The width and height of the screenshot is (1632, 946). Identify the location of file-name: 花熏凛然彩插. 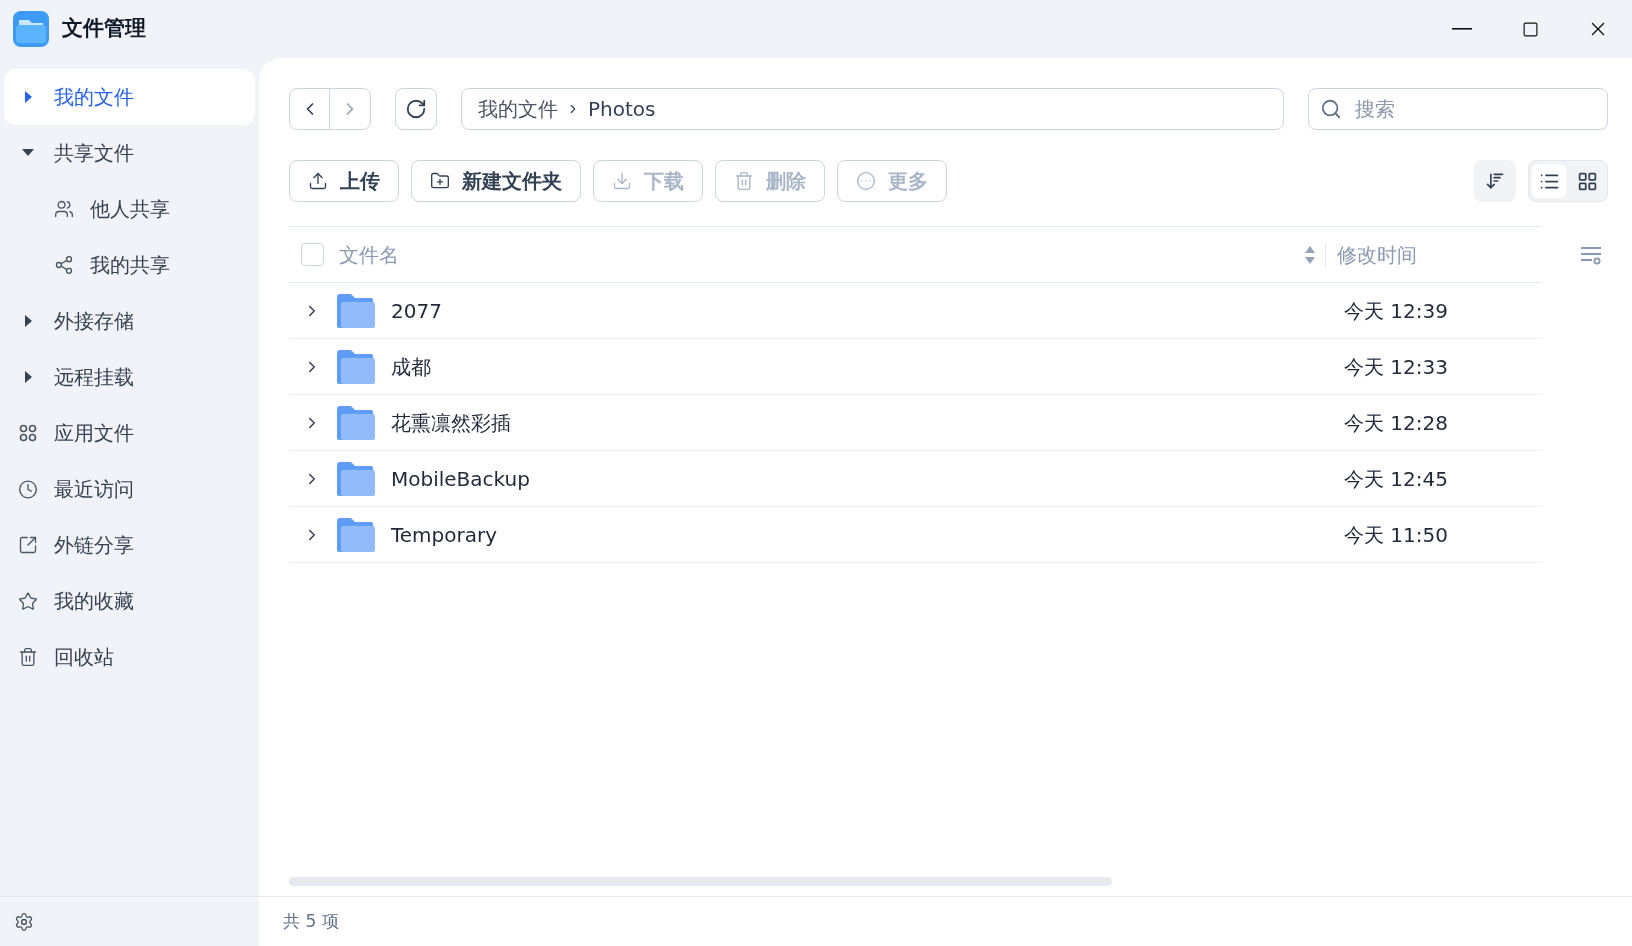
(867, 422).